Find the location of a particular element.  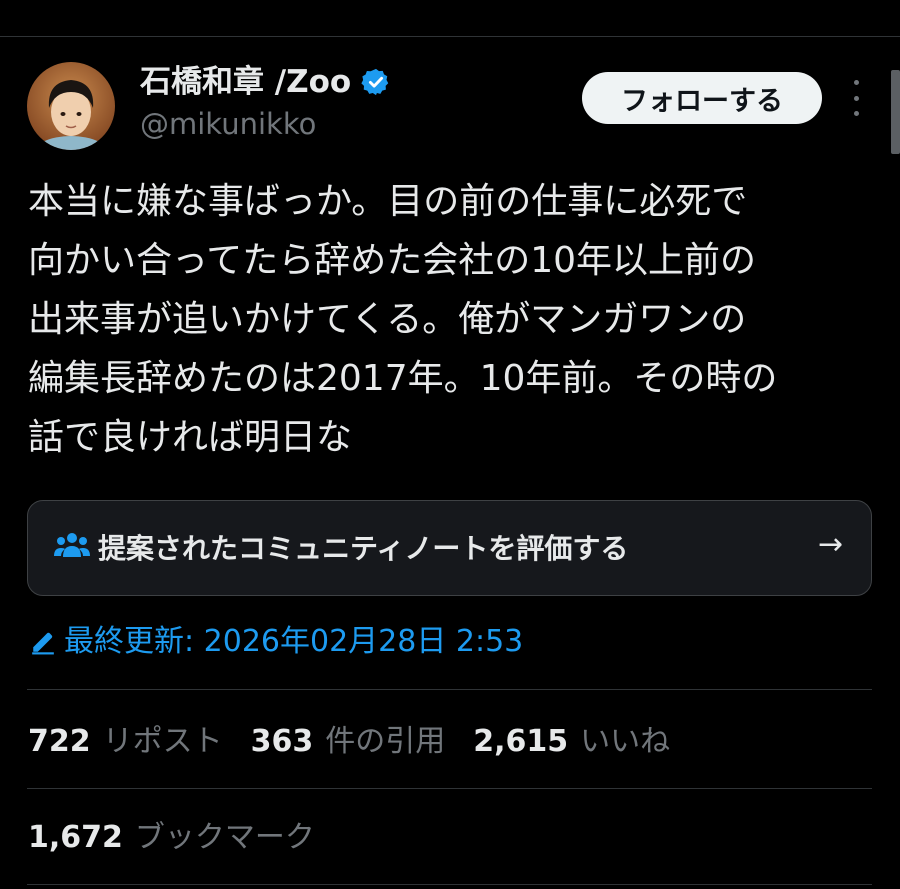

reposts-label: リポスト is located at coordinates (162, 741).